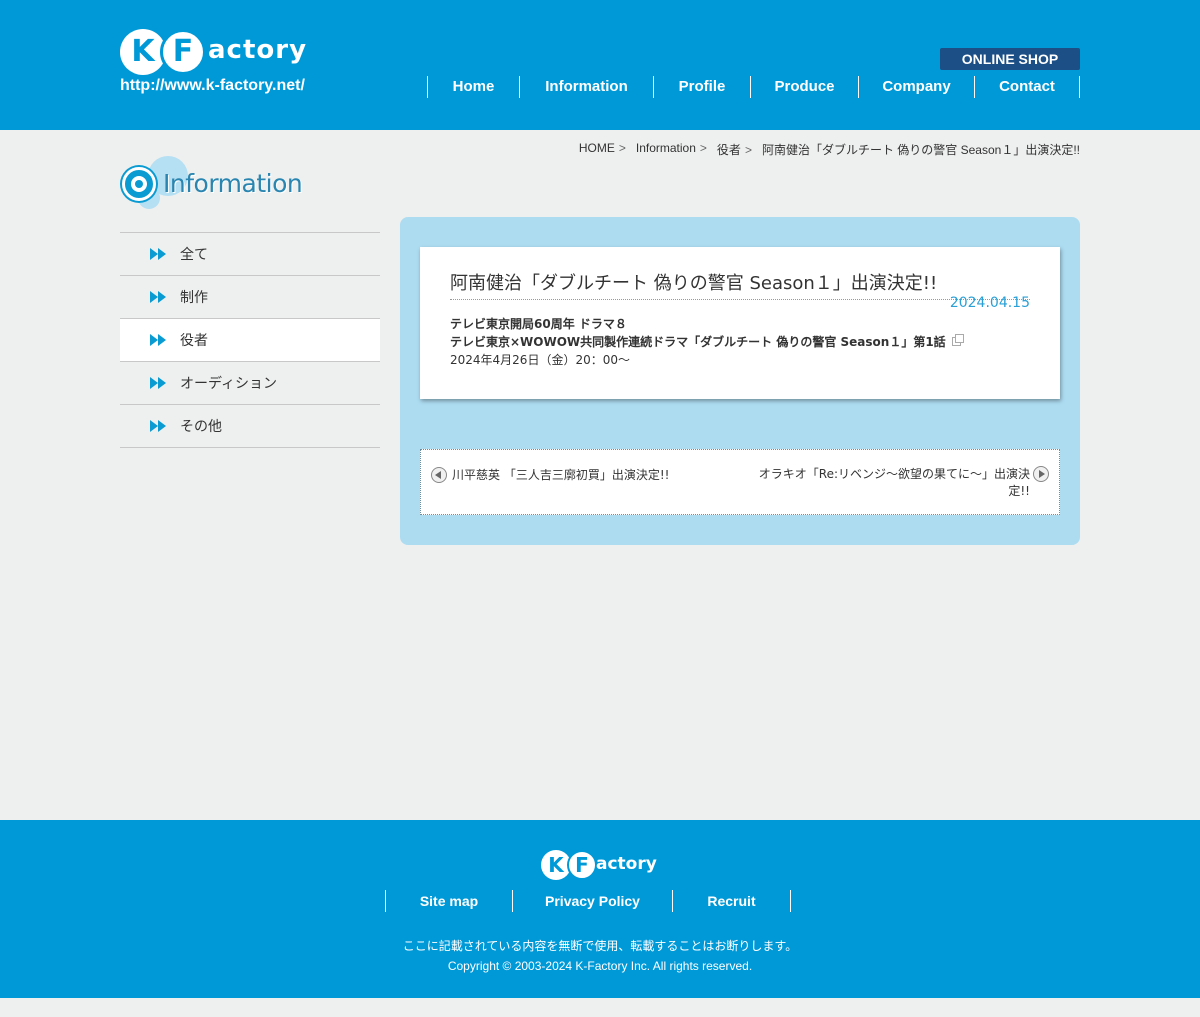  What do you see at coordinates (1027, 87) in the screenshot?
I see `nav-contact: Contact` at bounding box center [1027, 87].